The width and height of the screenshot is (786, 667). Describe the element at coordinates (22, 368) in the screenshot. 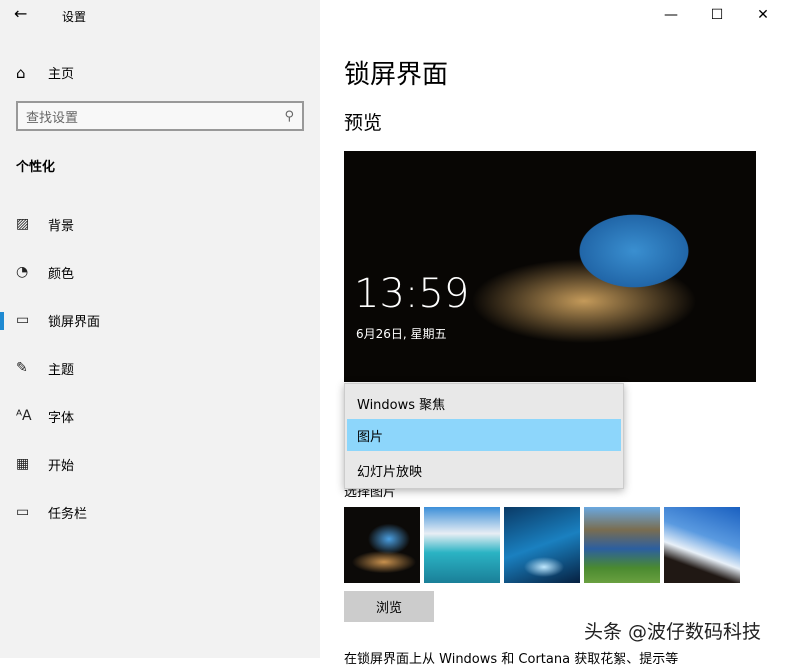

I see `theme-icon: ✎` at that location.